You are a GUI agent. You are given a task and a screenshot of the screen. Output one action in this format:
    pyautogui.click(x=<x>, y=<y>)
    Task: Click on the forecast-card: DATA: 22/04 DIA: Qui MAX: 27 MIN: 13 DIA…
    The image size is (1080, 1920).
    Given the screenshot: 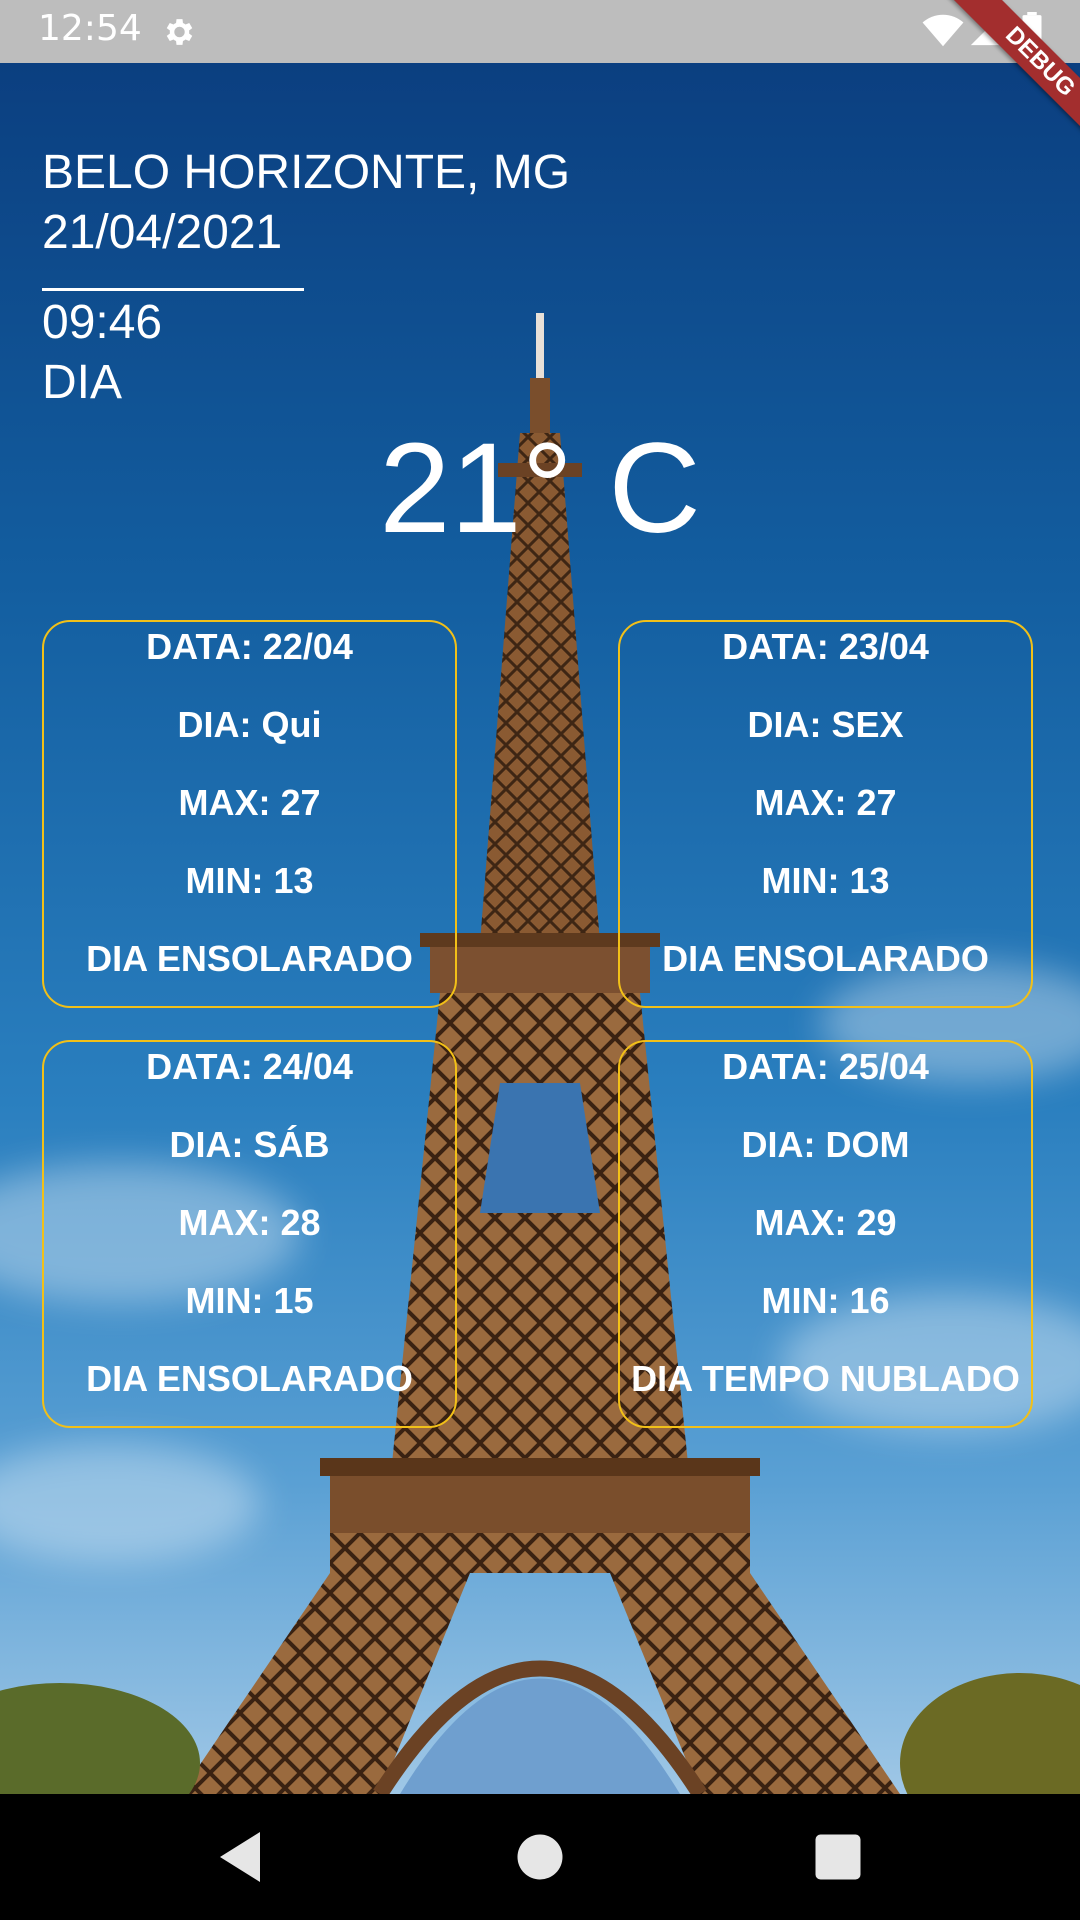 What is the action you would take?
    pyautogui.click(x=249, y=814)
    